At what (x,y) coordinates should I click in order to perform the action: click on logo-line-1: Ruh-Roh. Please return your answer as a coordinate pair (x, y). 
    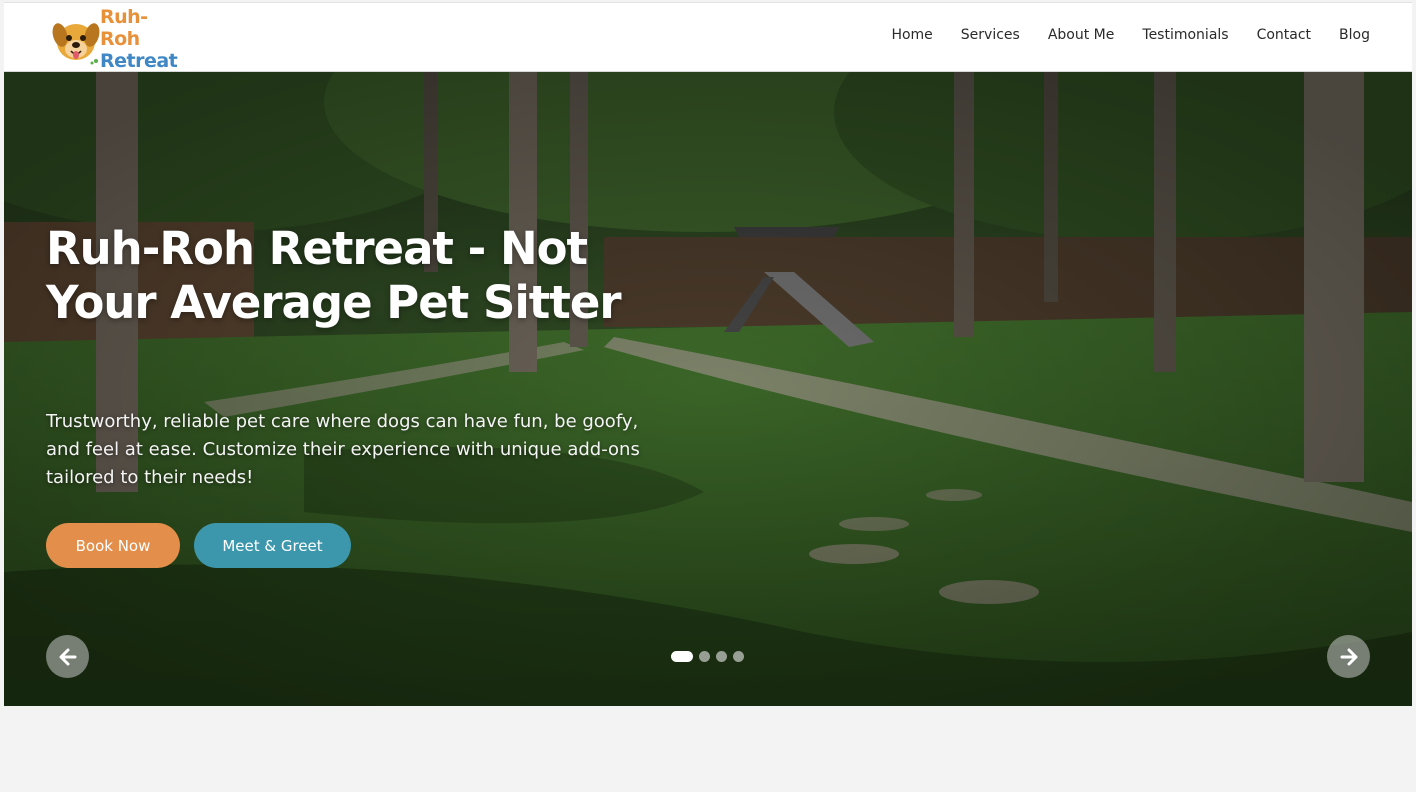
    Looking at the image, I should click on (124, 28).